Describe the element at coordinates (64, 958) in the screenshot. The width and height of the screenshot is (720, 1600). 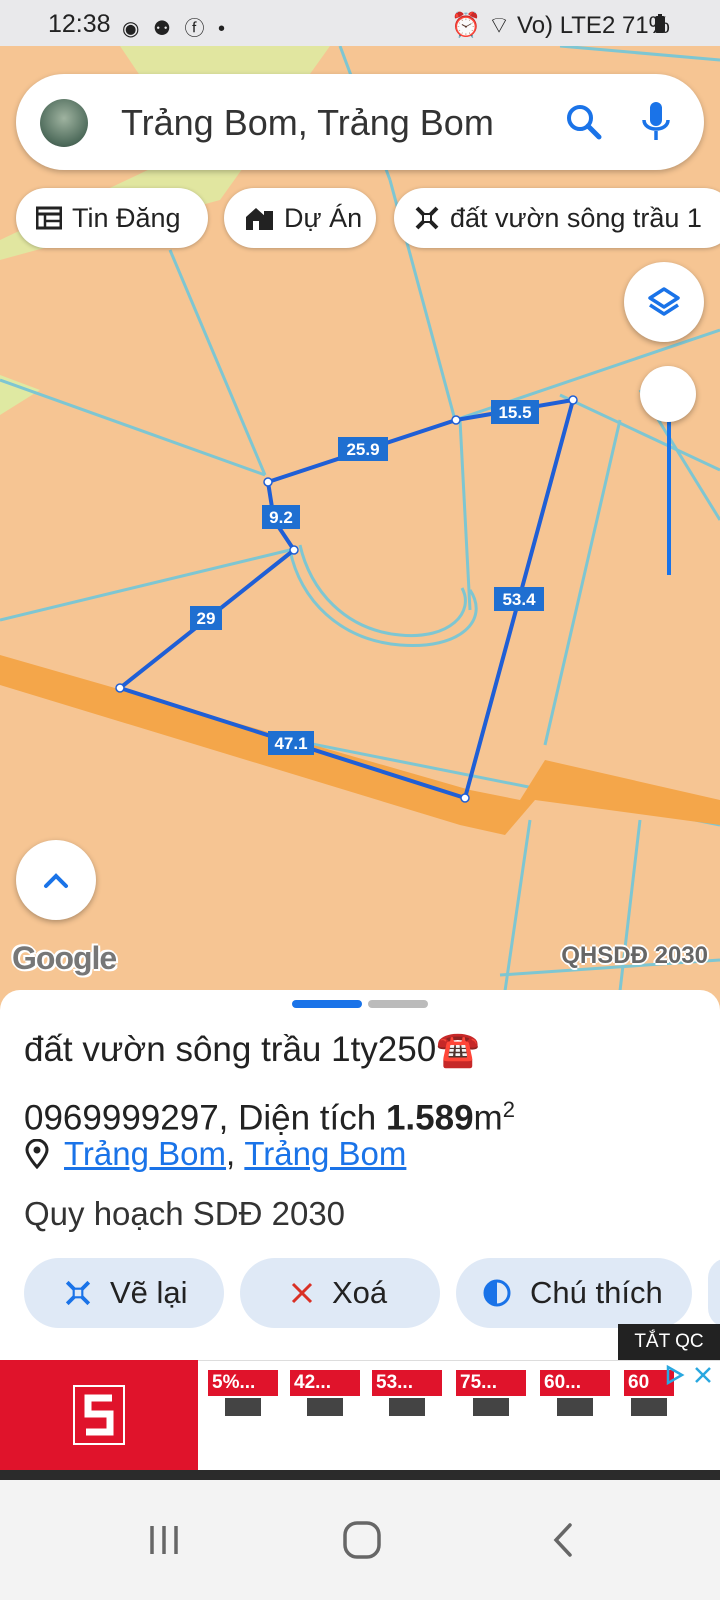
I see `google-logo: Google` at that location.